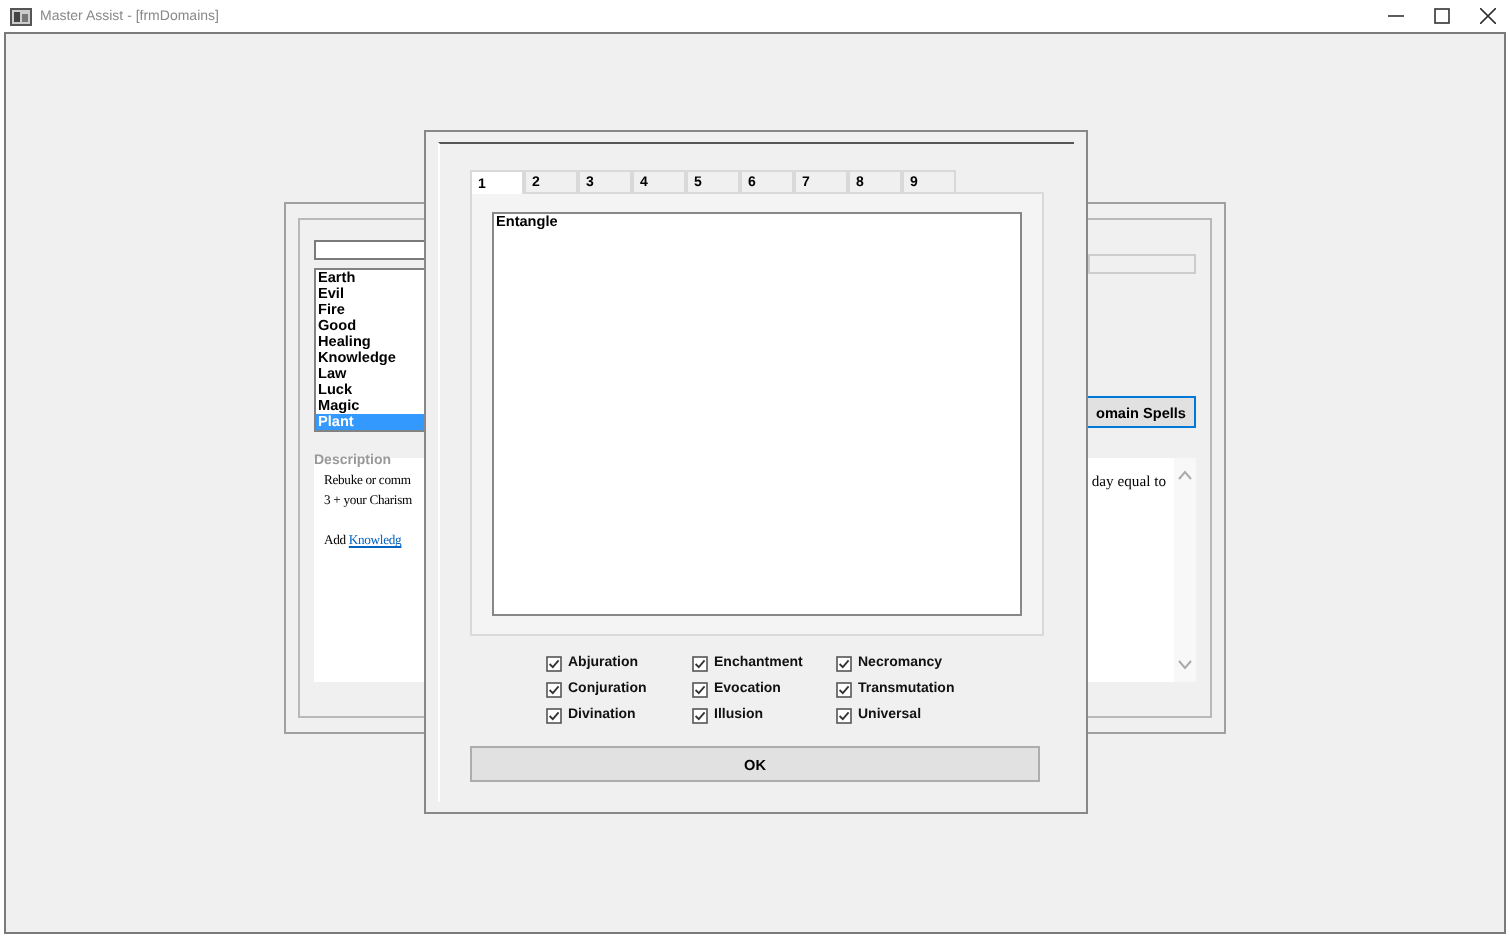 The height and width of the screenshot is (938, 1510). I want to click on text-field, so click(1142, 264).